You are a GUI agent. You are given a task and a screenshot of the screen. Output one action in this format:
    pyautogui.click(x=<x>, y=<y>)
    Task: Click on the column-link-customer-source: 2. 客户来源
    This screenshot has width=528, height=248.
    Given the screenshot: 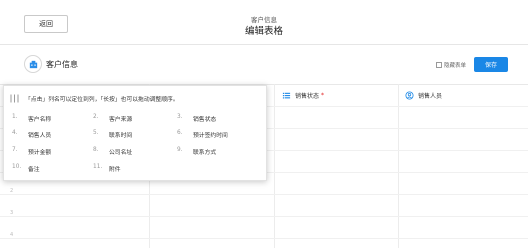 What is the action you would take?
    pyautogui.click(x=112, y=118)
    